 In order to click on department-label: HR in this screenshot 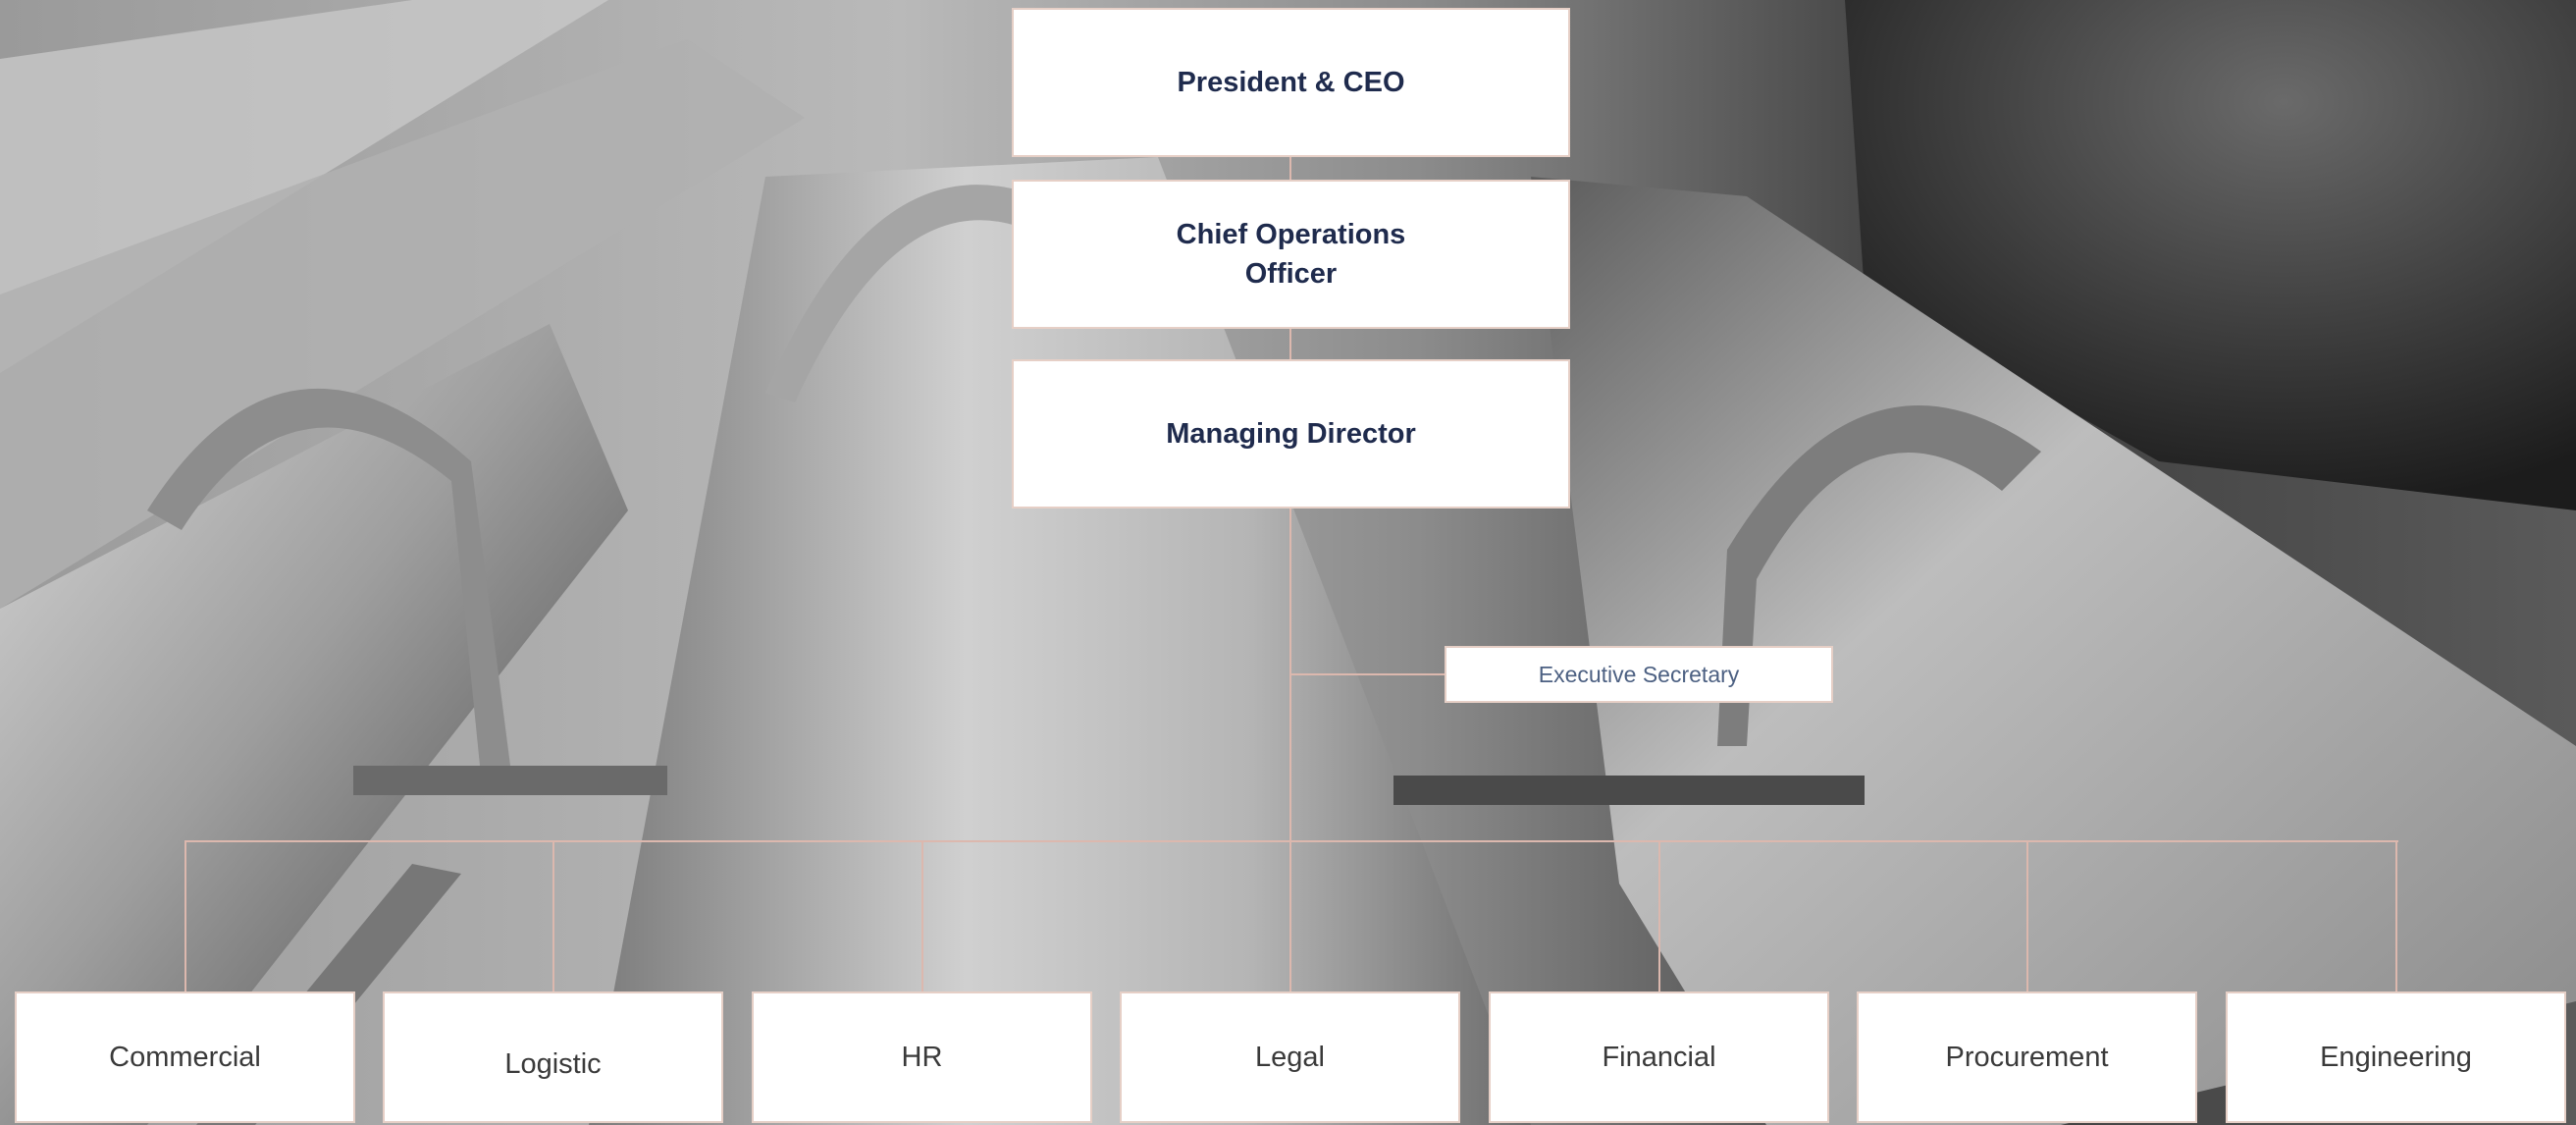, I will do `click(922, 1057)`.